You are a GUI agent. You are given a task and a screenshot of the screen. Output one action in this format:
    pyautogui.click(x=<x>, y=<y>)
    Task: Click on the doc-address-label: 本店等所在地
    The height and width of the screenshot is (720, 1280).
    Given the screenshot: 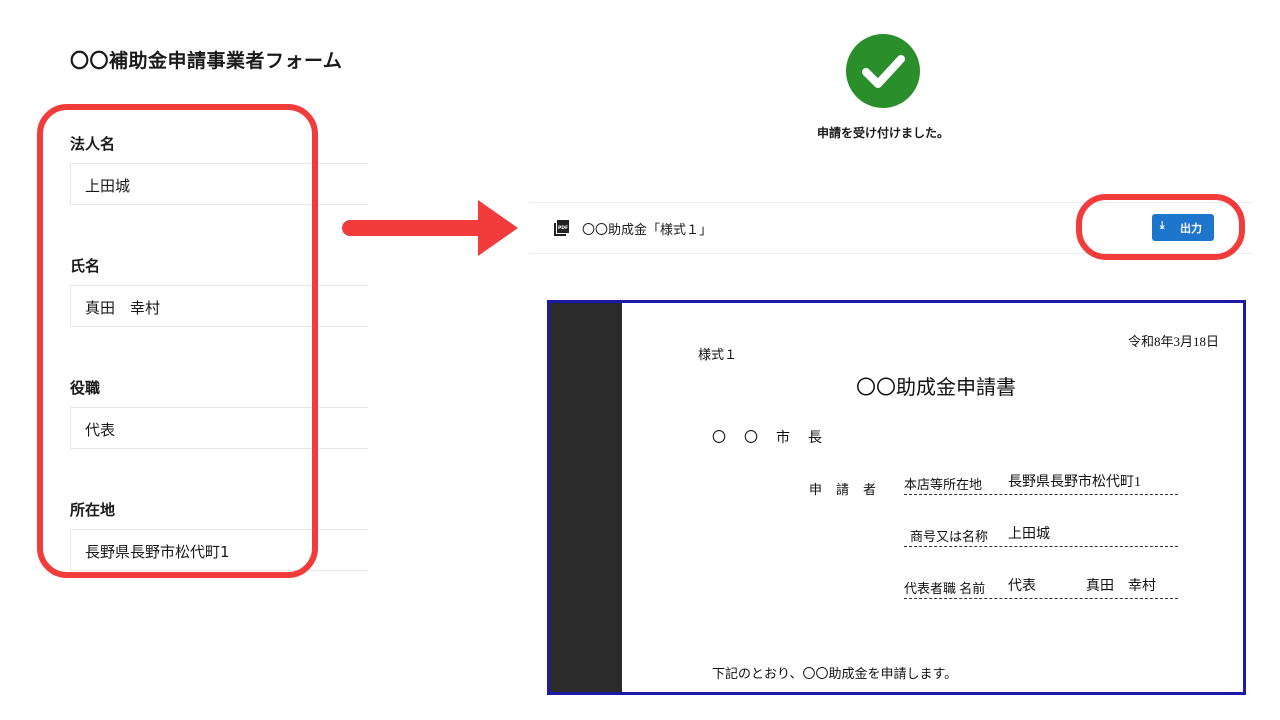 What is the action you would take?
    pyautogui.click(x=943, y=484)
    